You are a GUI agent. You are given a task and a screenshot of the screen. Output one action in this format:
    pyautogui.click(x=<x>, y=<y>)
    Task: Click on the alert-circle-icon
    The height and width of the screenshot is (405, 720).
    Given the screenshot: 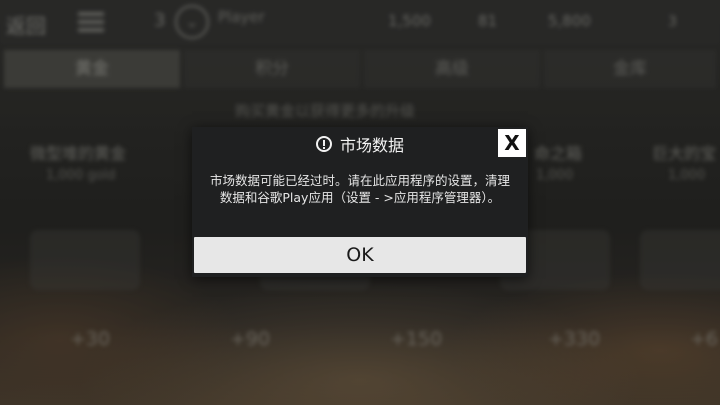 What is the action you would take?
    pyautogui.click(x=323, y=144)
    